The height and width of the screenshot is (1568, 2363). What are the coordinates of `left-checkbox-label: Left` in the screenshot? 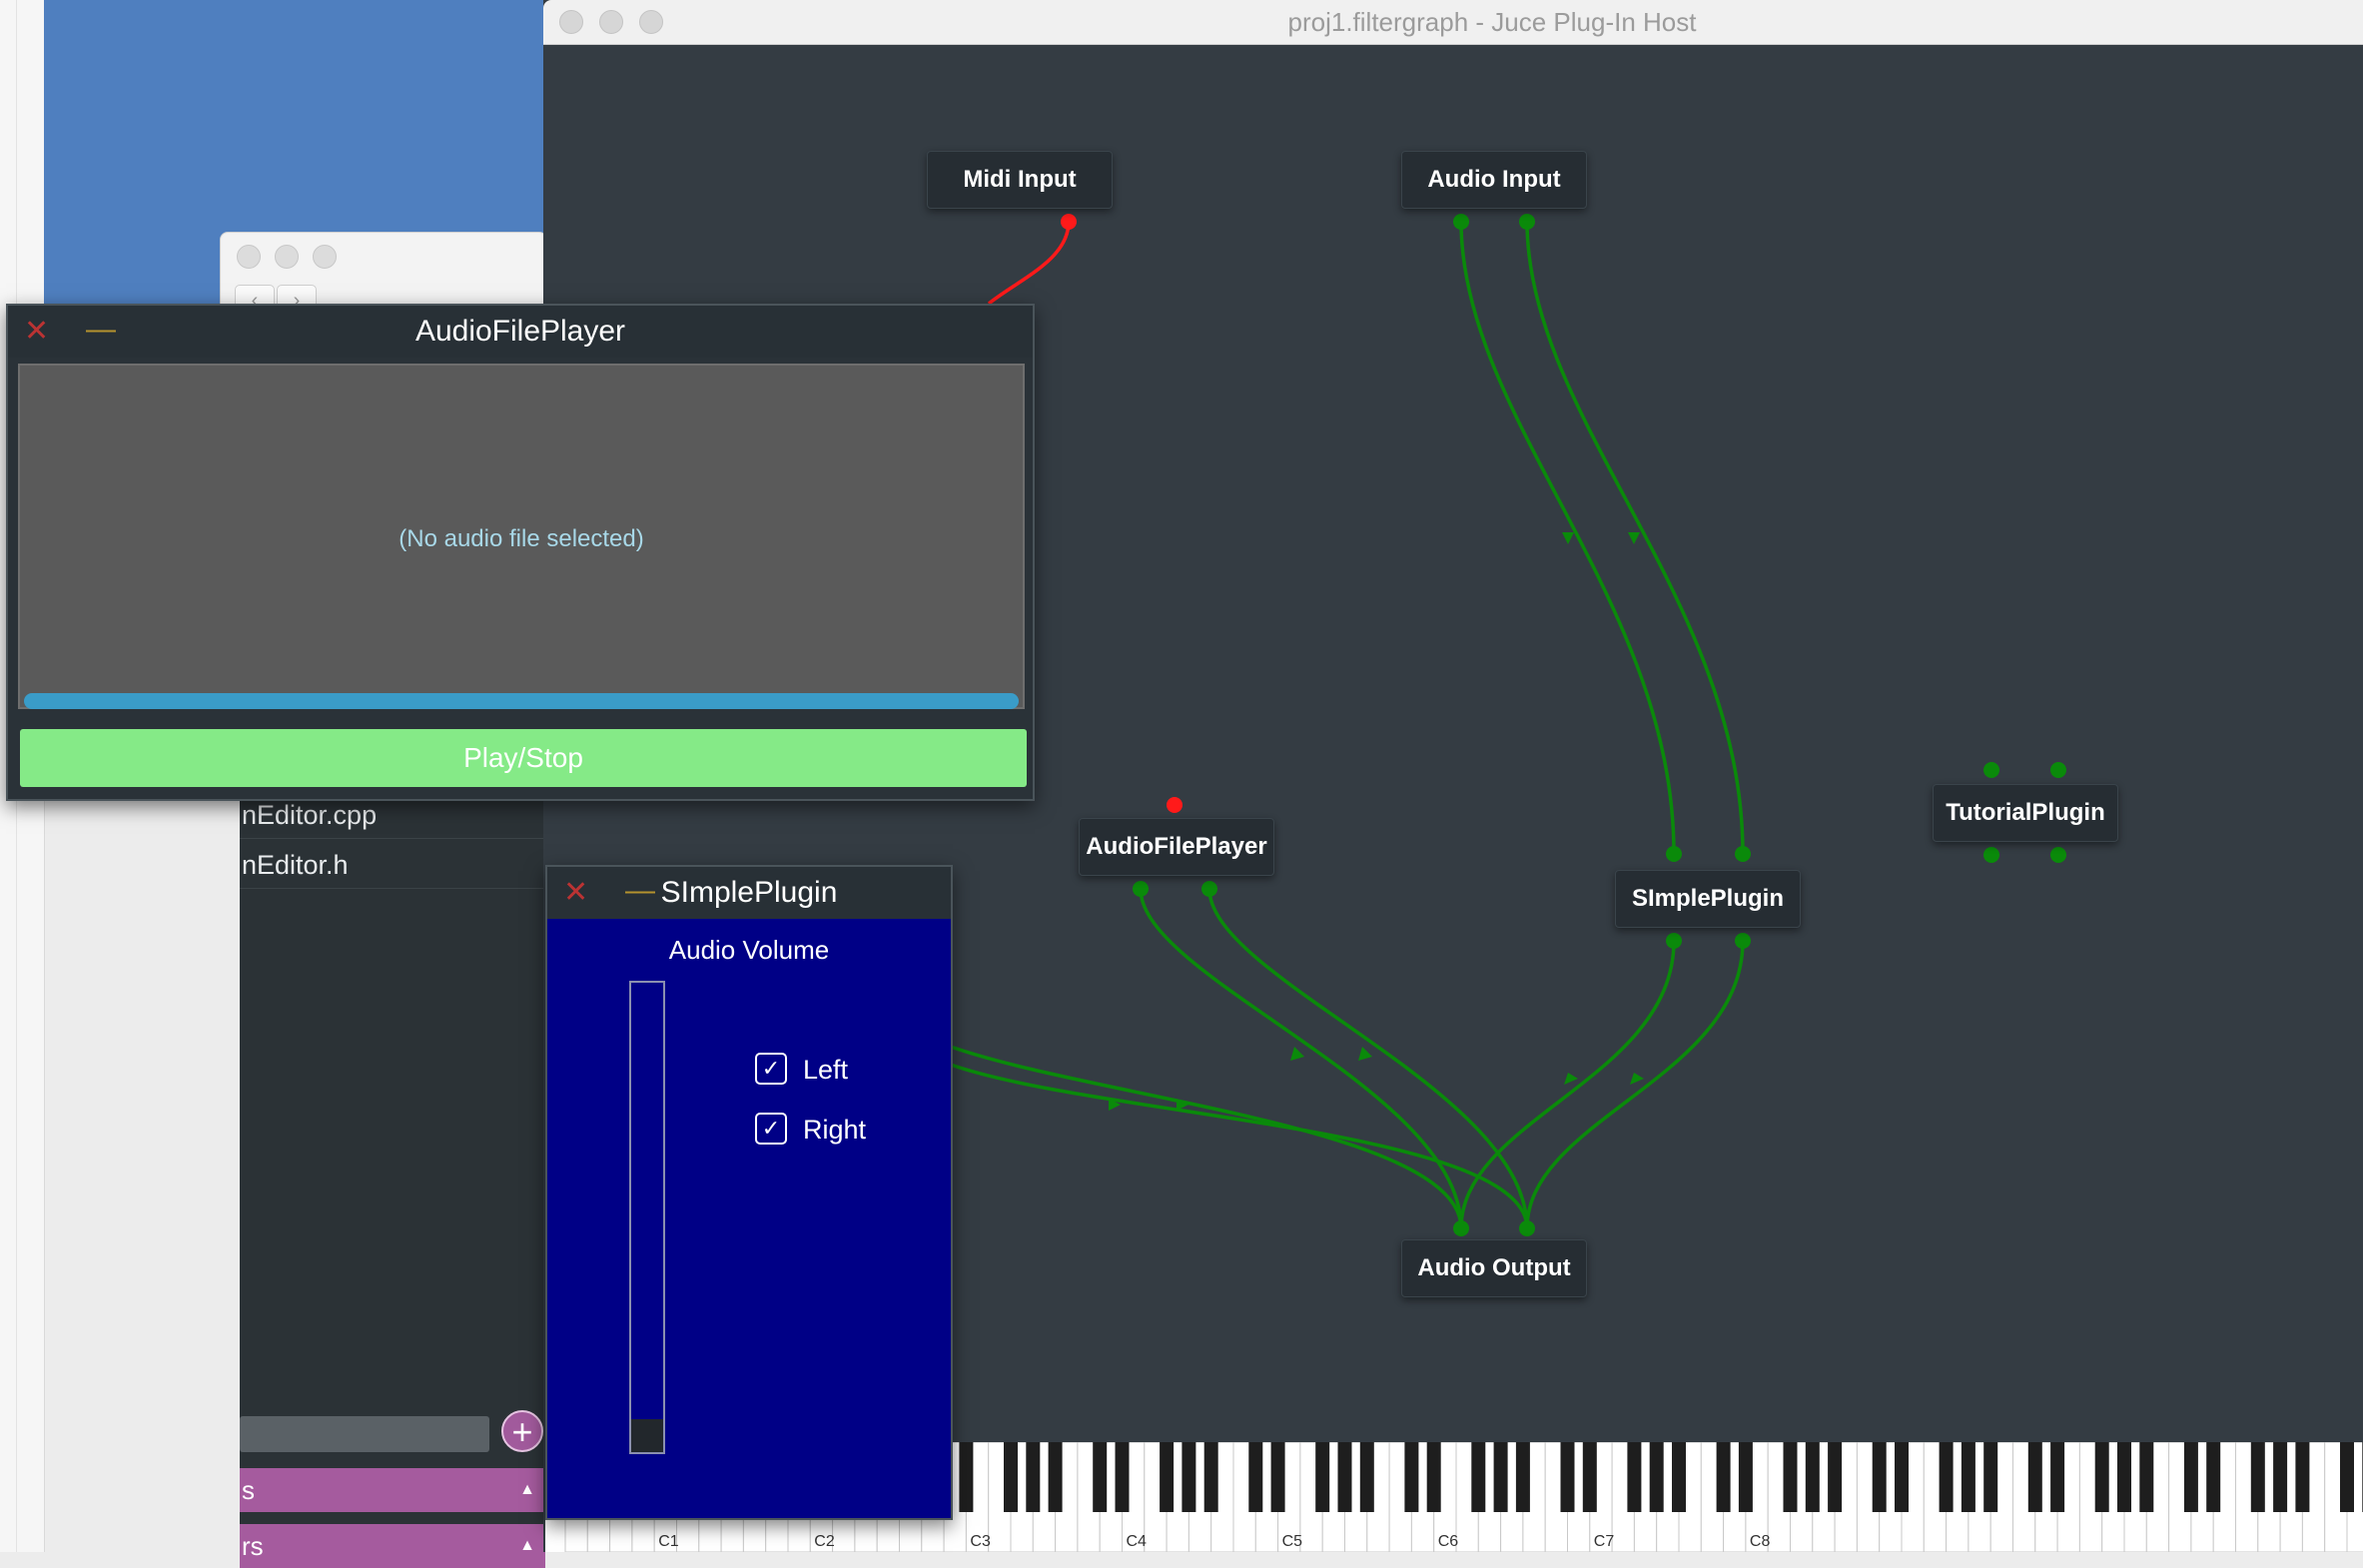 It's located at (826, 1070).